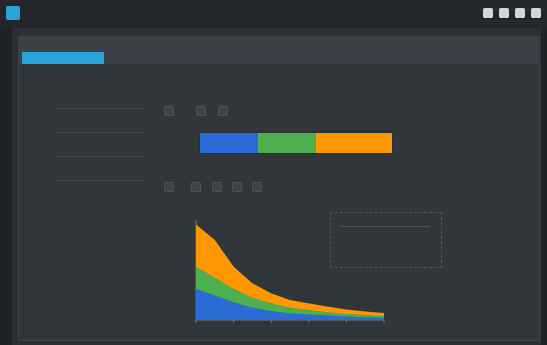  I want to click on app-icon, so click(13, 13).